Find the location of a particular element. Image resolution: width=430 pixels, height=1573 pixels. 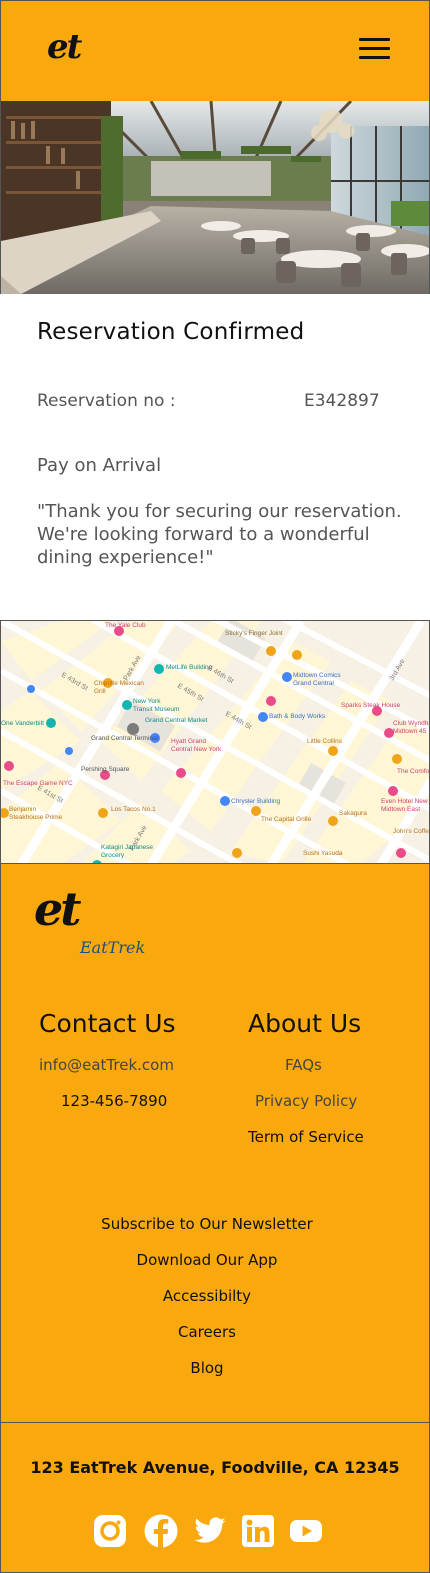

svg-text: Midtown Comics is located at coordinates (317, 675).